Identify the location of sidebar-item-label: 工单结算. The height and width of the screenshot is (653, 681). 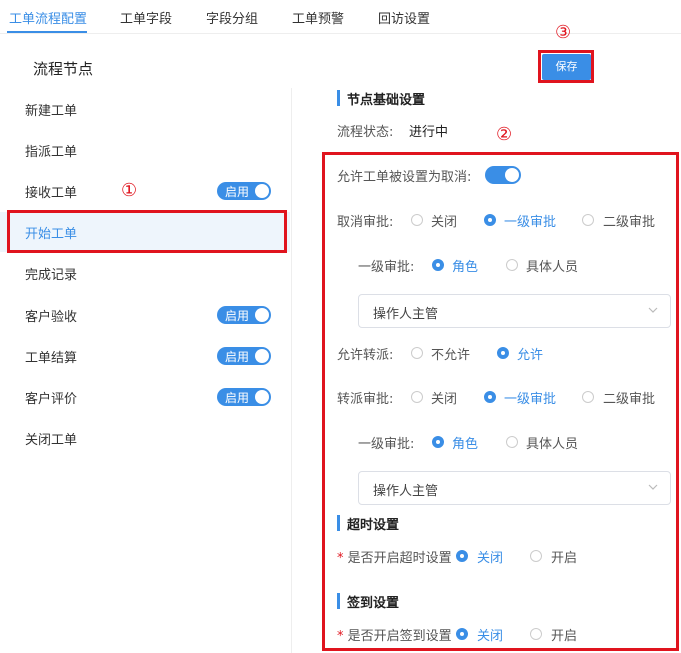
(51, 358).